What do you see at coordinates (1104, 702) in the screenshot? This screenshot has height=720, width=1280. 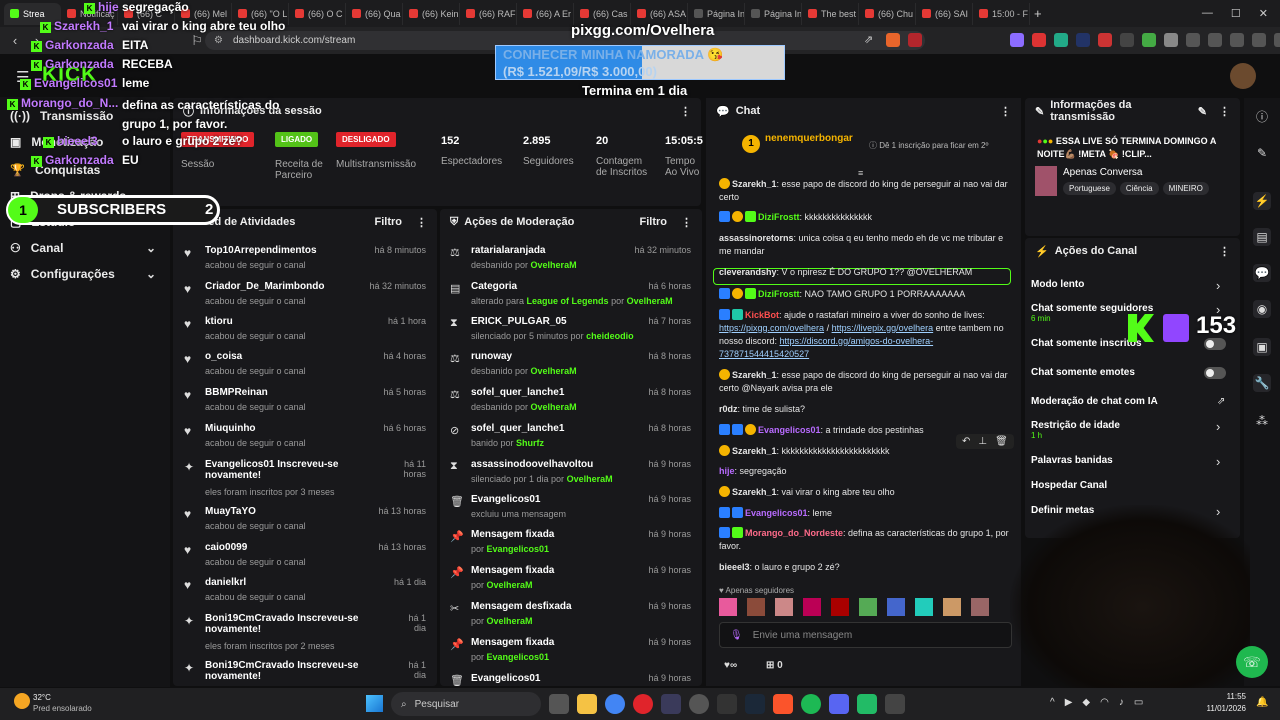 I see `wifi-icon: ◠` at bounding box center [1104, 702].